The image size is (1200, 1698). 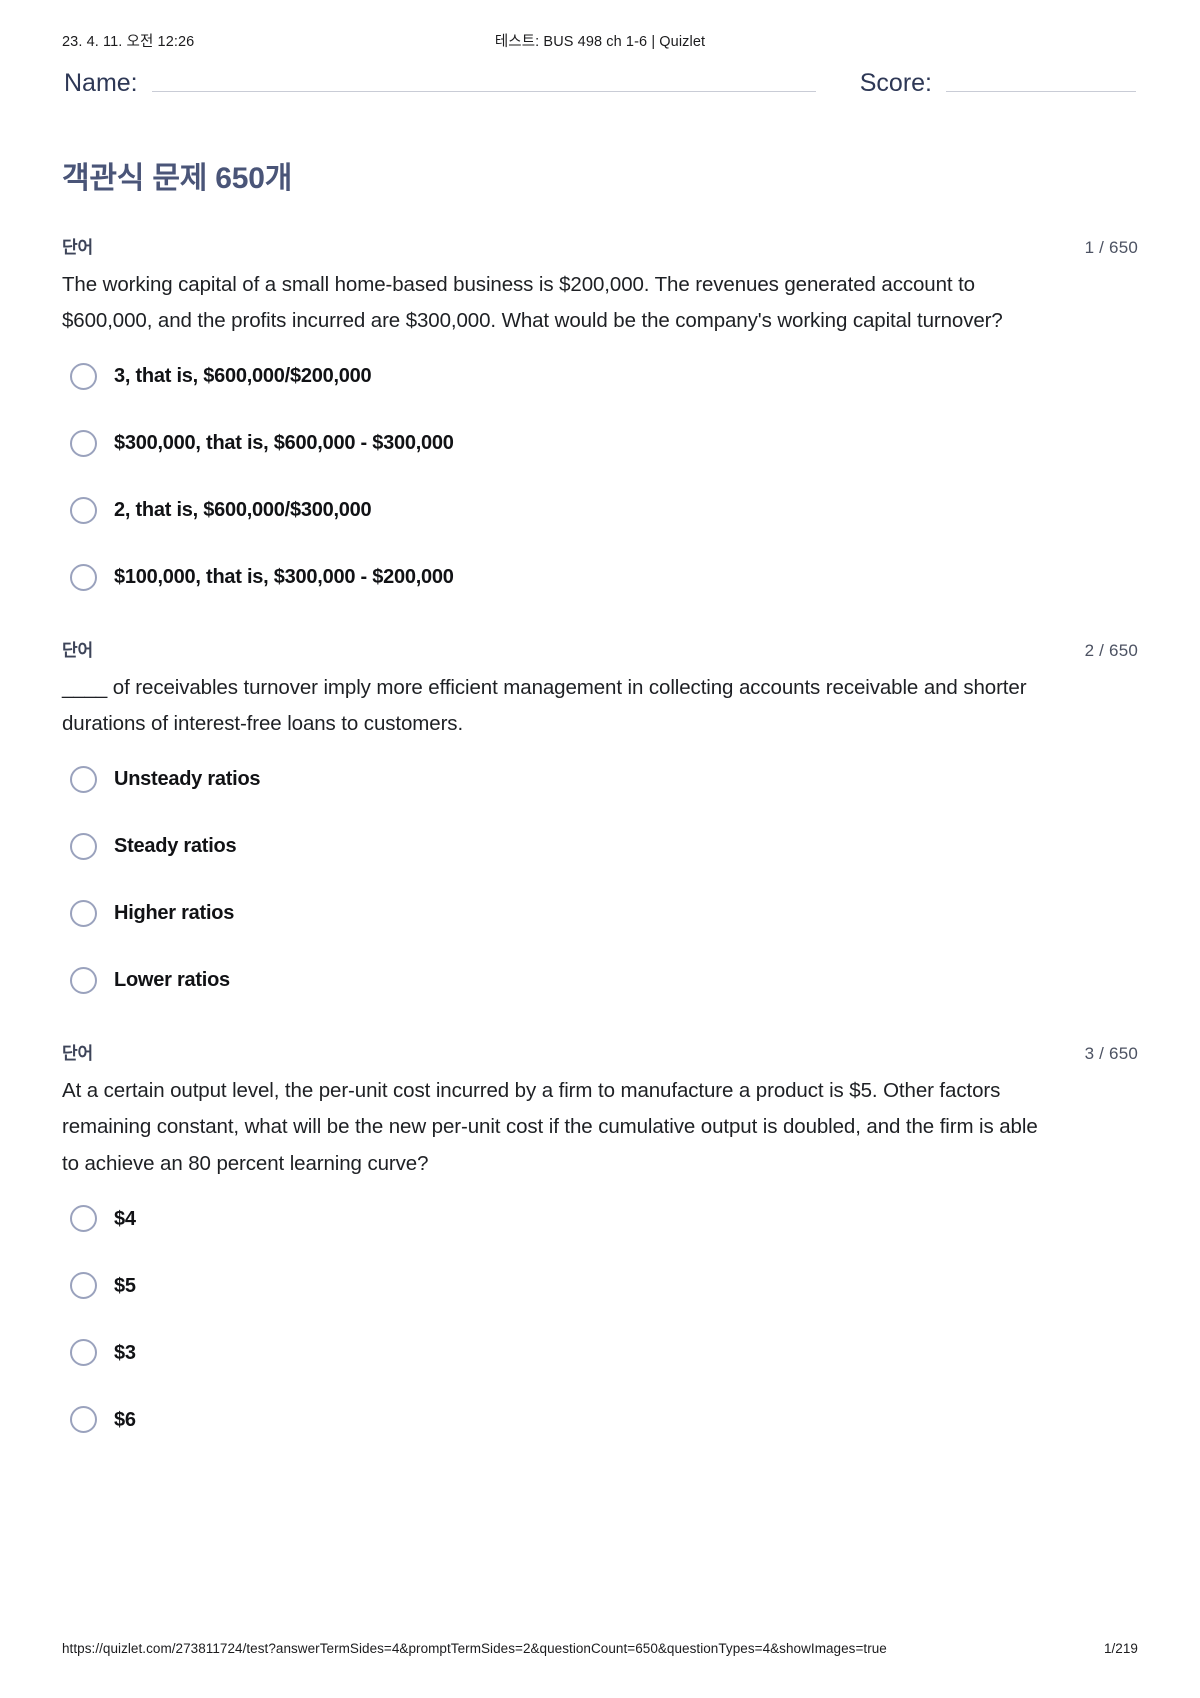 I want to click on choice-option: Steady ratios, so click(x=600, y=846).